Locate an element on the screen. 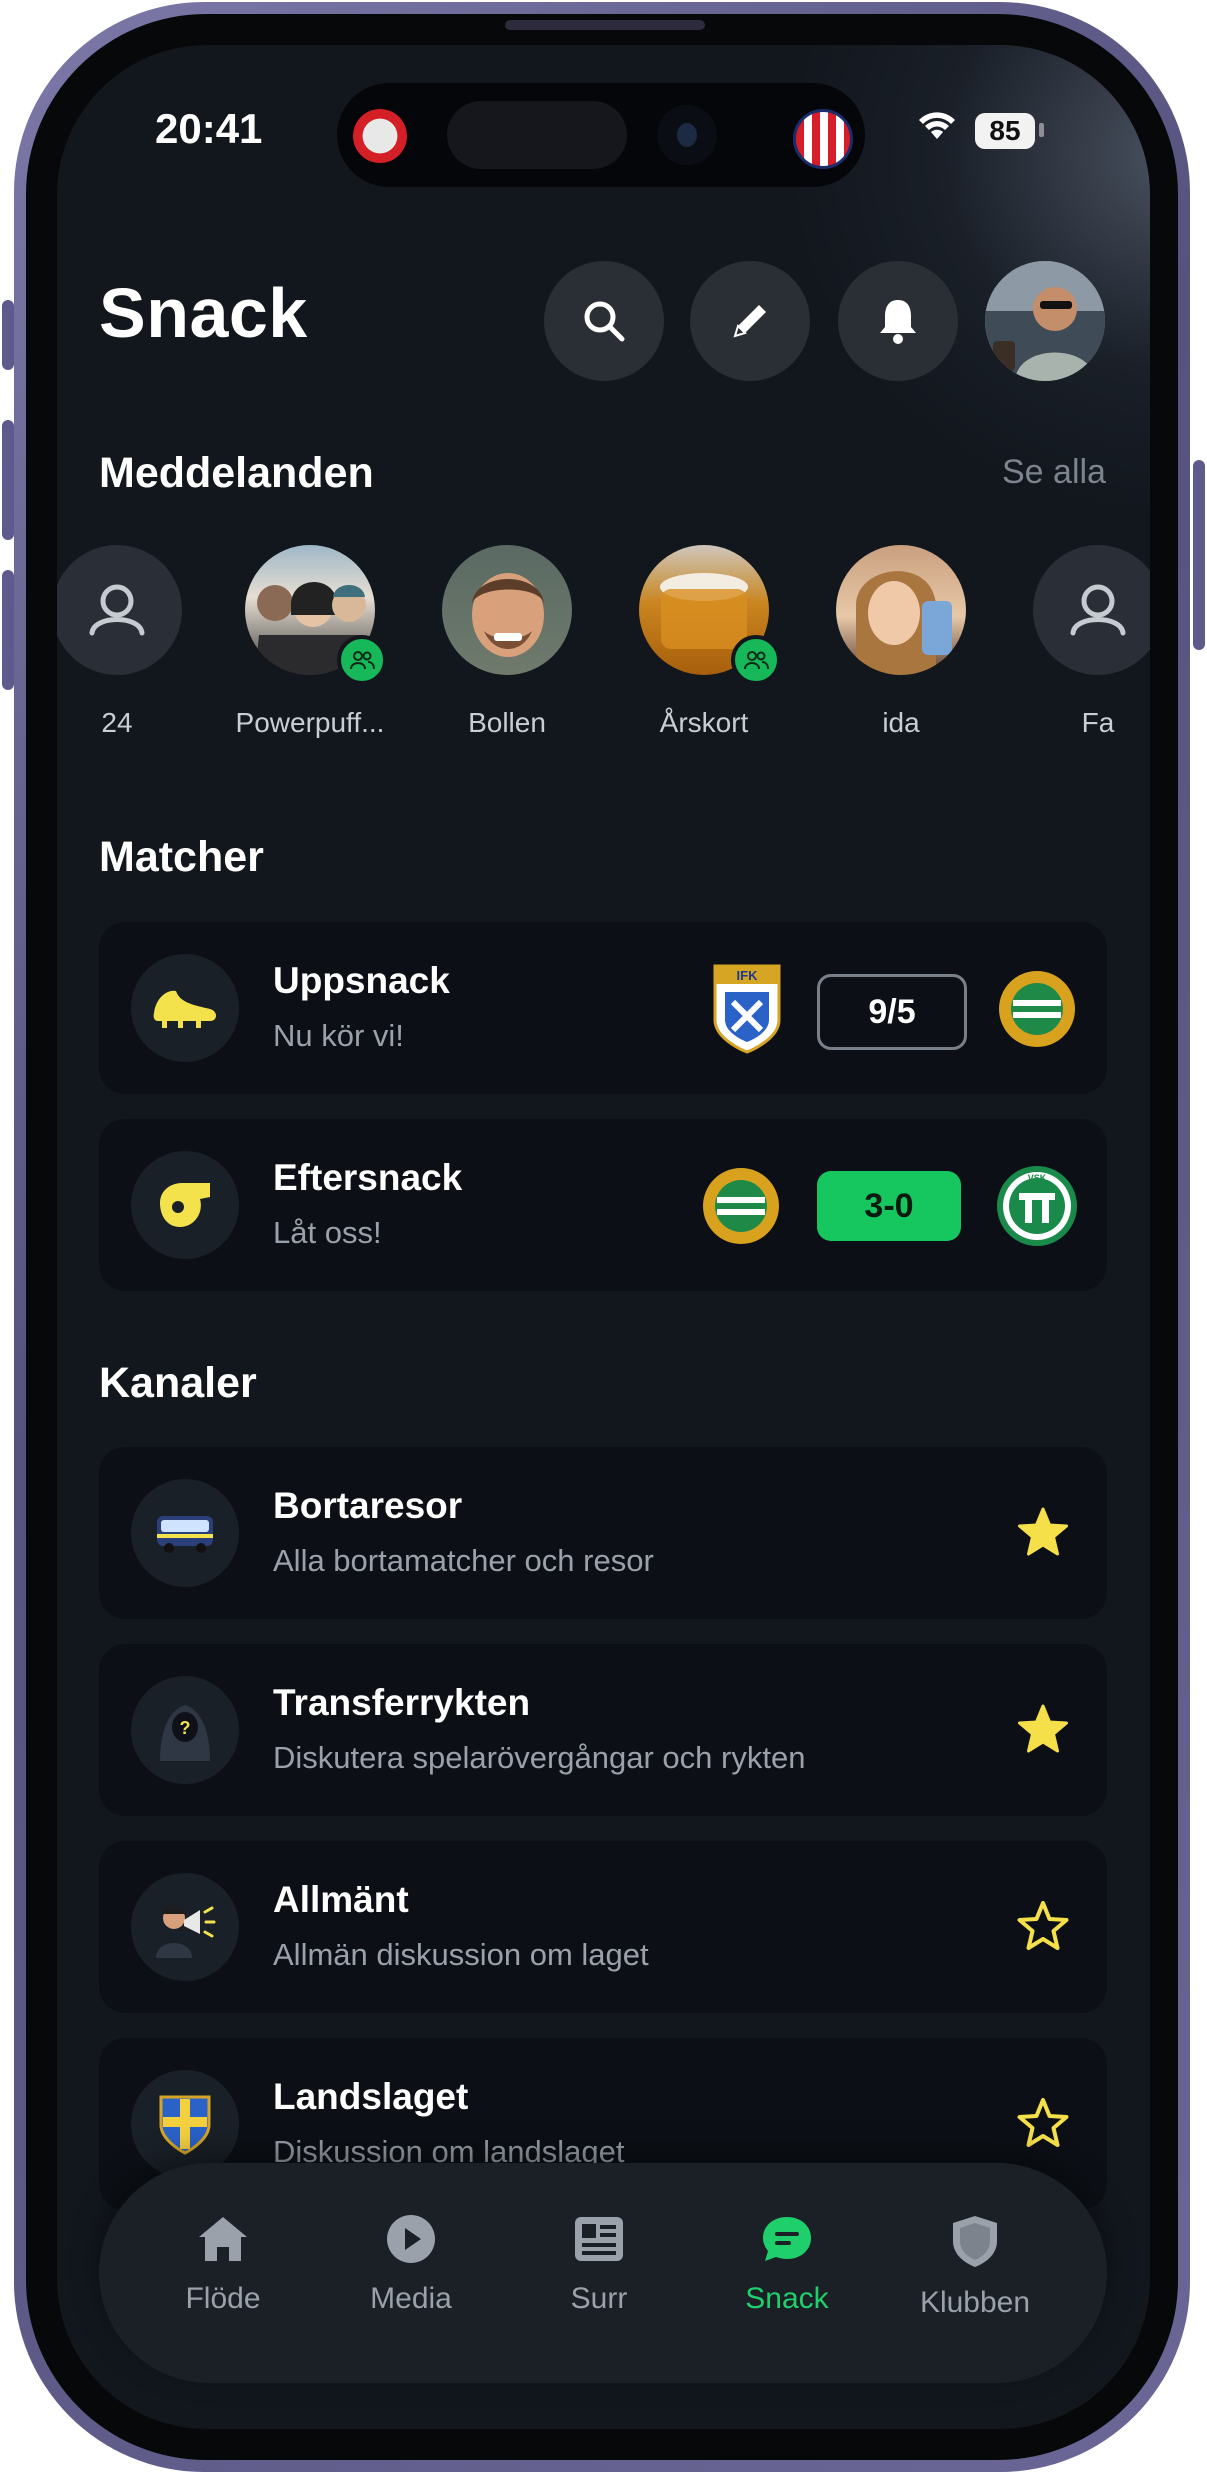 The image size is (1207, 2484). match-card-eftersnack: Eftersnack Låt oss! 3-0 VSK is located at coordinates (603, 1205).